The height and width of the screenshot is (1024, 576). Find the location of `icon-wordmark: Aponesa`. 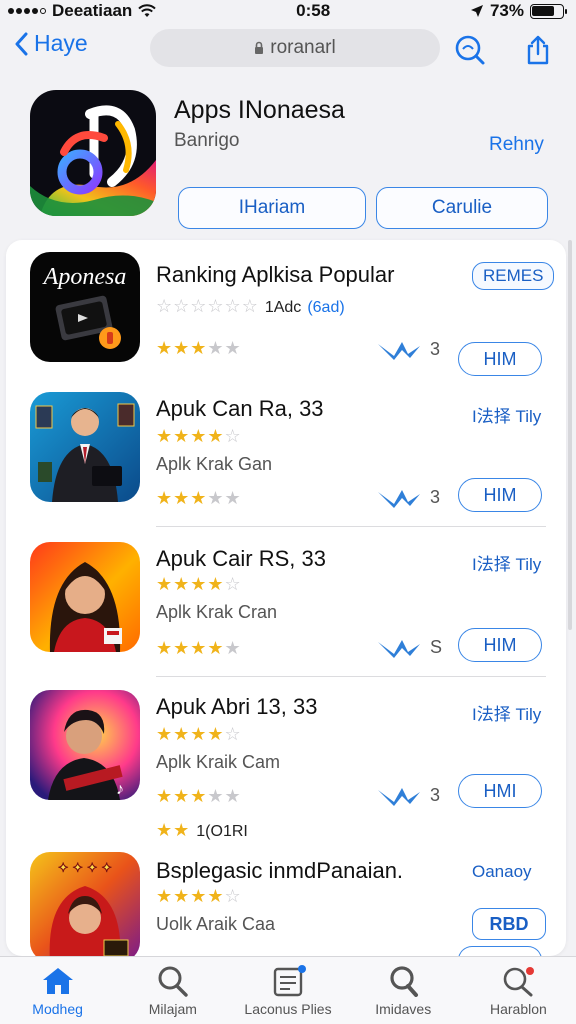

icon-wordmark: Aponesa is located at coordinates (84, 277).